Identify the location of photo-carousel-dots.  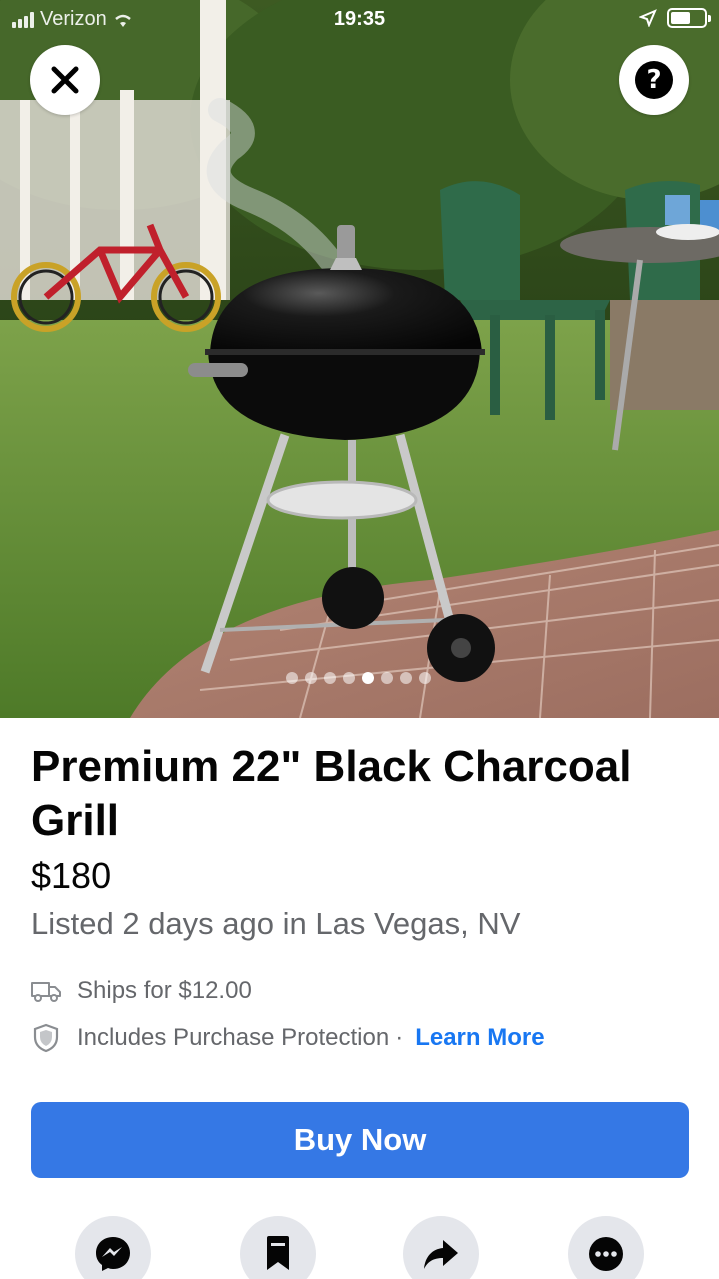
(358, 678).